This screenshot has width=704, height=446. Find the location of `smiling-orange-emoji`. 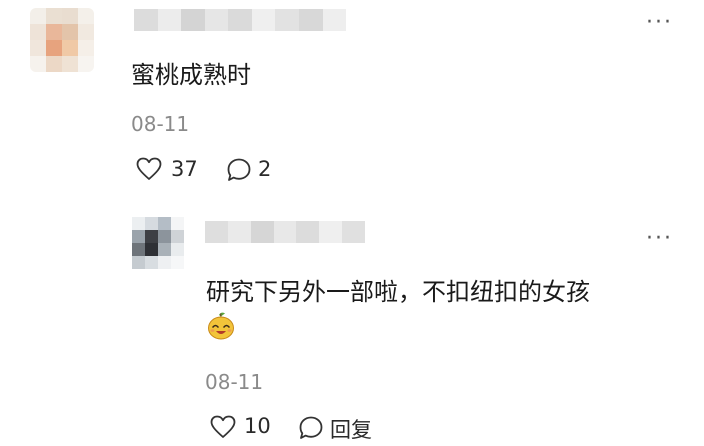

smiling-orange-emoji is located at coordinates (221, 326).